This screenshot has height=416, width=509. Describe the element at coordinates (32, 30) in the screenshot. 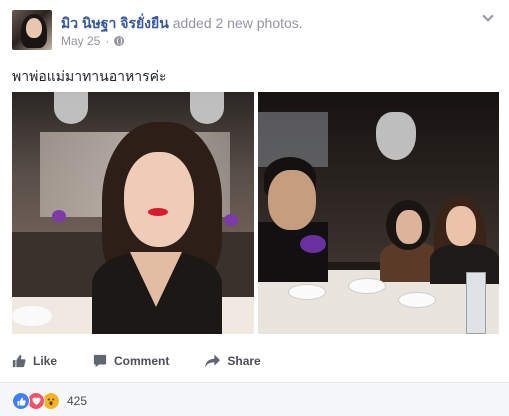

I see `author-avatar` at that location.